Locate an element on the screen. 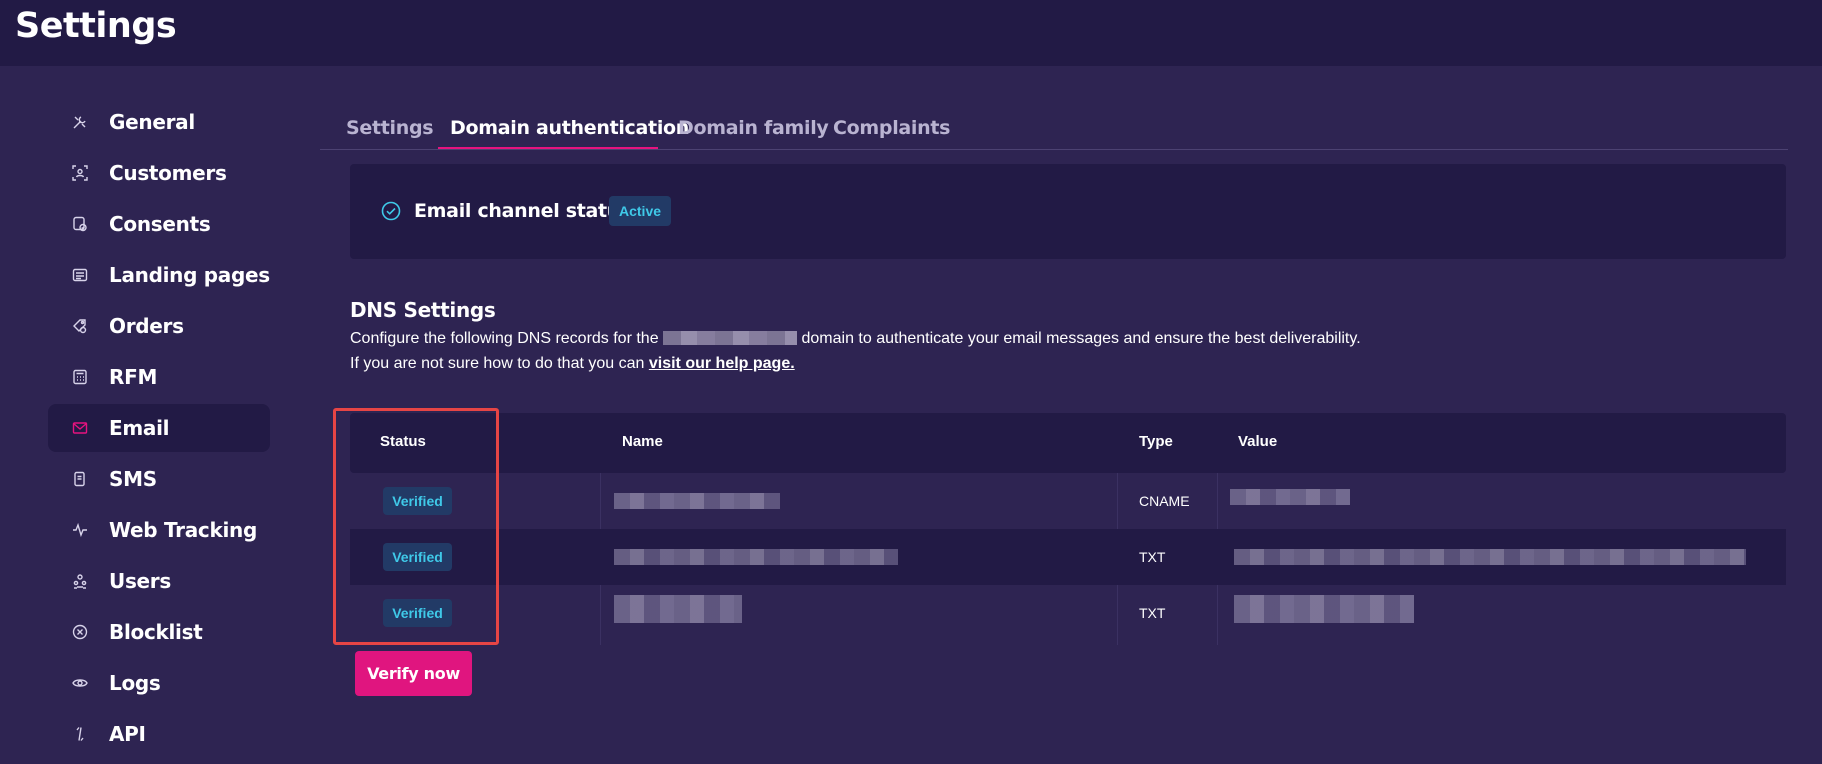  email-icon is located at coordinates (80, 428).